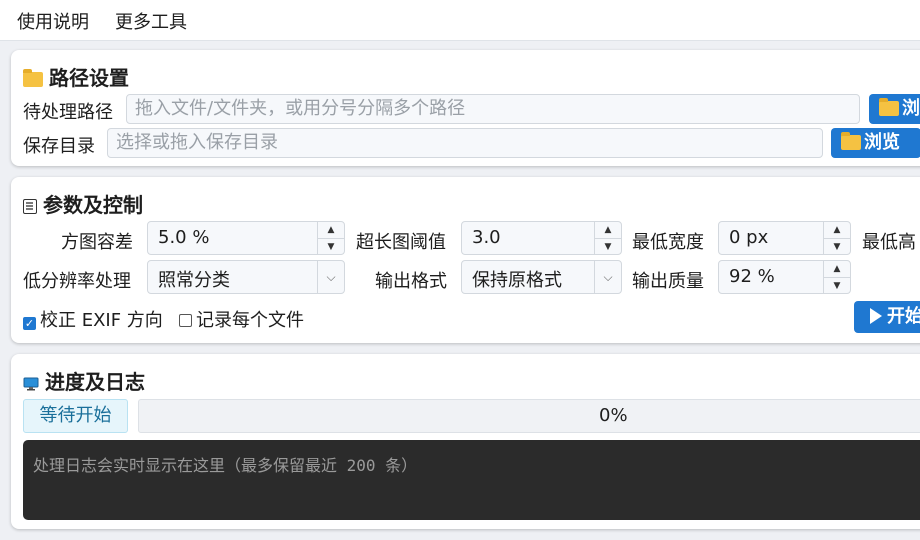 This screenshot has width=920, height=540. What do you see at coordinates (76, 76) in the screenshot?
I see `path-settings-title: 路径设置` at bounding box center [76, 76].